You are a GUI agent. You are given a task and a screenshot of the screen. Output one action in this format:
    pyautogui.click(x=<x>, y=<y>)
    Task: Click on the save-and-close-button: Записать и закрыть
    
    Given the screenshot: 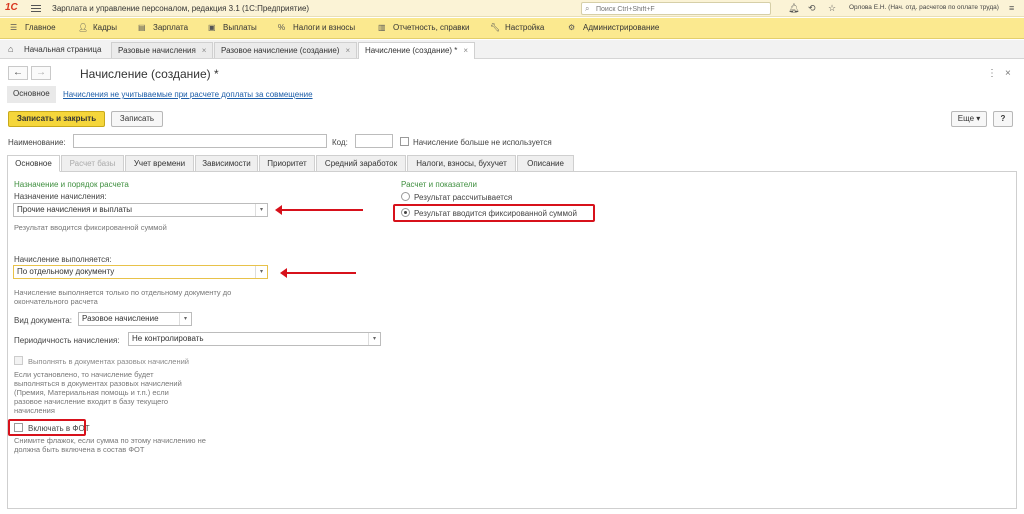 What is the action you would take?
    pyautogui.click(x=56, y=119)
    